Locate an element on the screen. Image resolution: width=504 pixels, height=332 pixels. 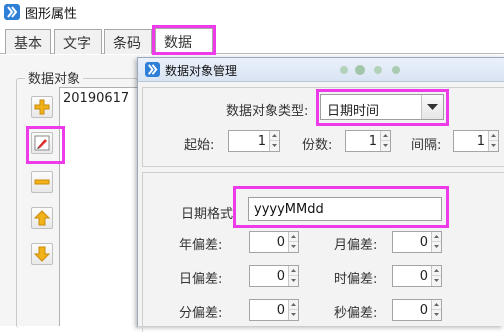
arrow-down-icon is located at coordinates (42, 254).